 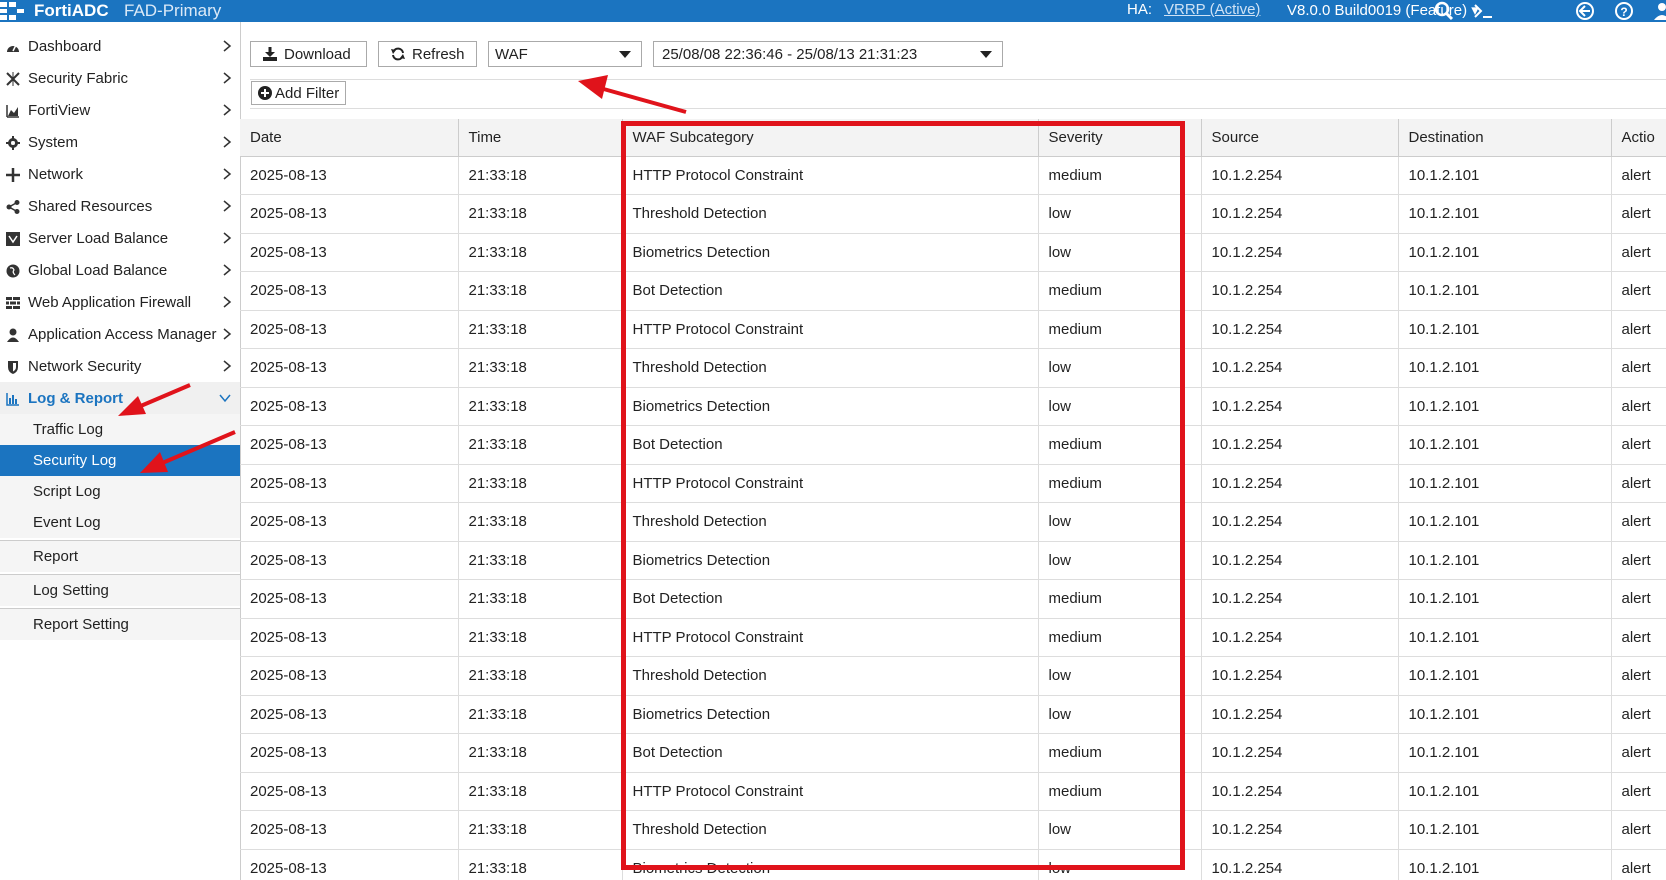 I want to click on time-range-select: 25/08/08 22:36:46 - 25/08/13 21:31:23, so click(x=828, y=54).